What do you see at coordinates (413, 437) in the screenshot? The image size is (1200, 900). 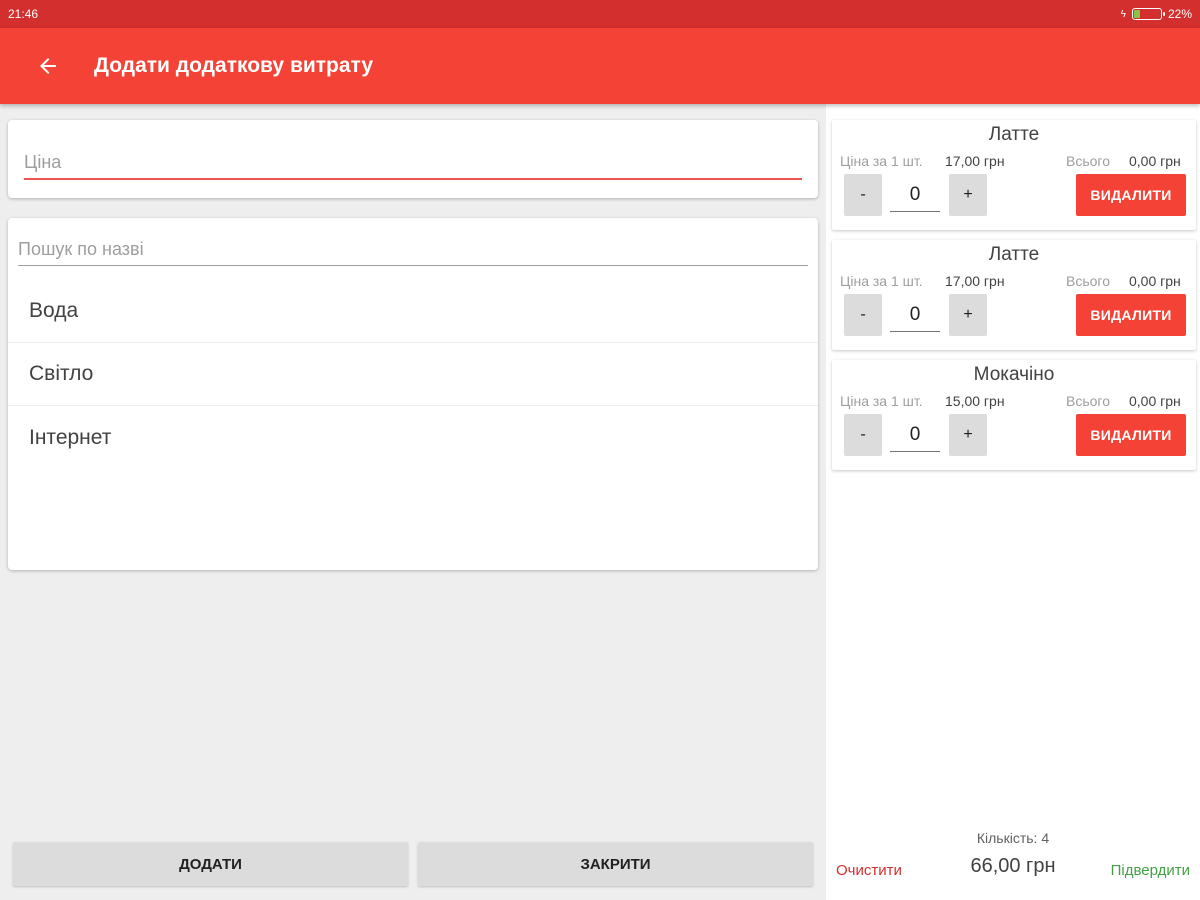 I see `expense-item-internet: Інтернет` at bounding box center [413, 437].